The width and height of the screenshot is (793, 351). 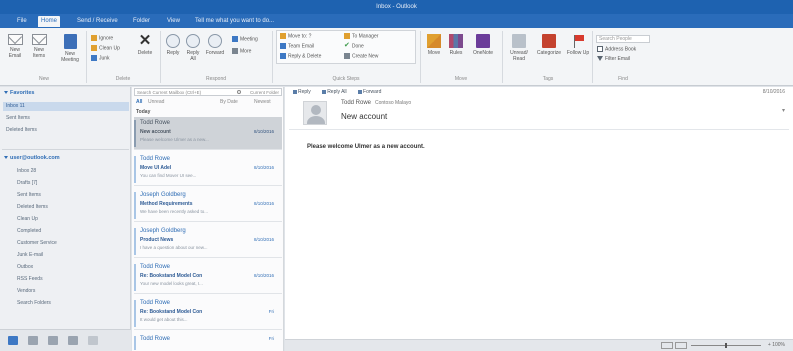 What do you see at coordinates (33, 340) in the screenshot?
I see `calendar-nav-icon` at bounding box center [33, 340].